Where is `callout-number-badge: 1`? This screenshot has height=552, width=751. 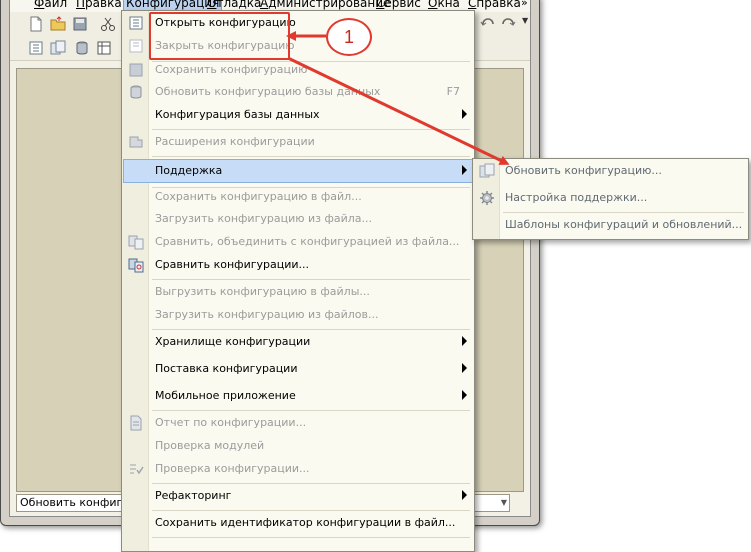
callout-number-badge: 1 is located at coordinates (349, 37).